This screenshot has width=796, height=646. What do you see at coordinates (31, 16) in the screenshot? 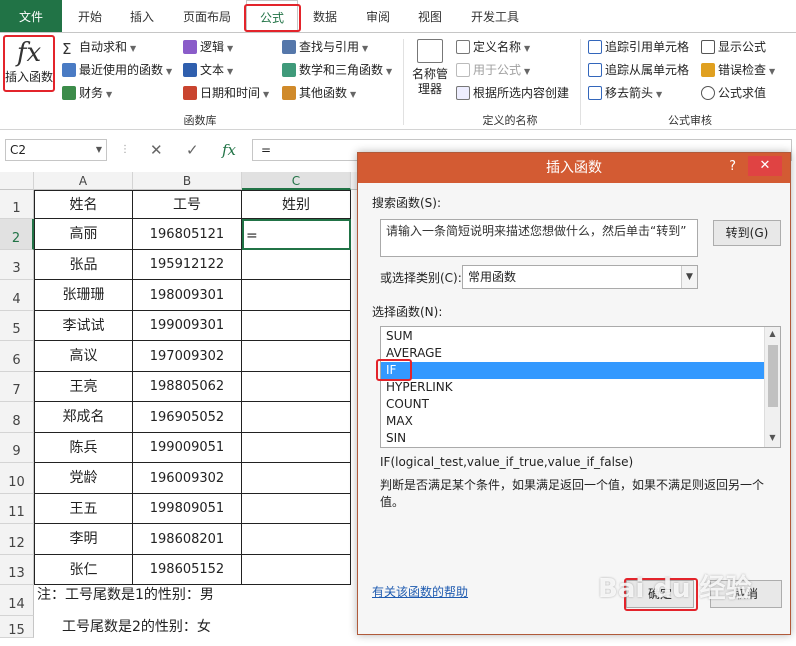
I see `tab-file: 文件` at bounding box center [31, 16].